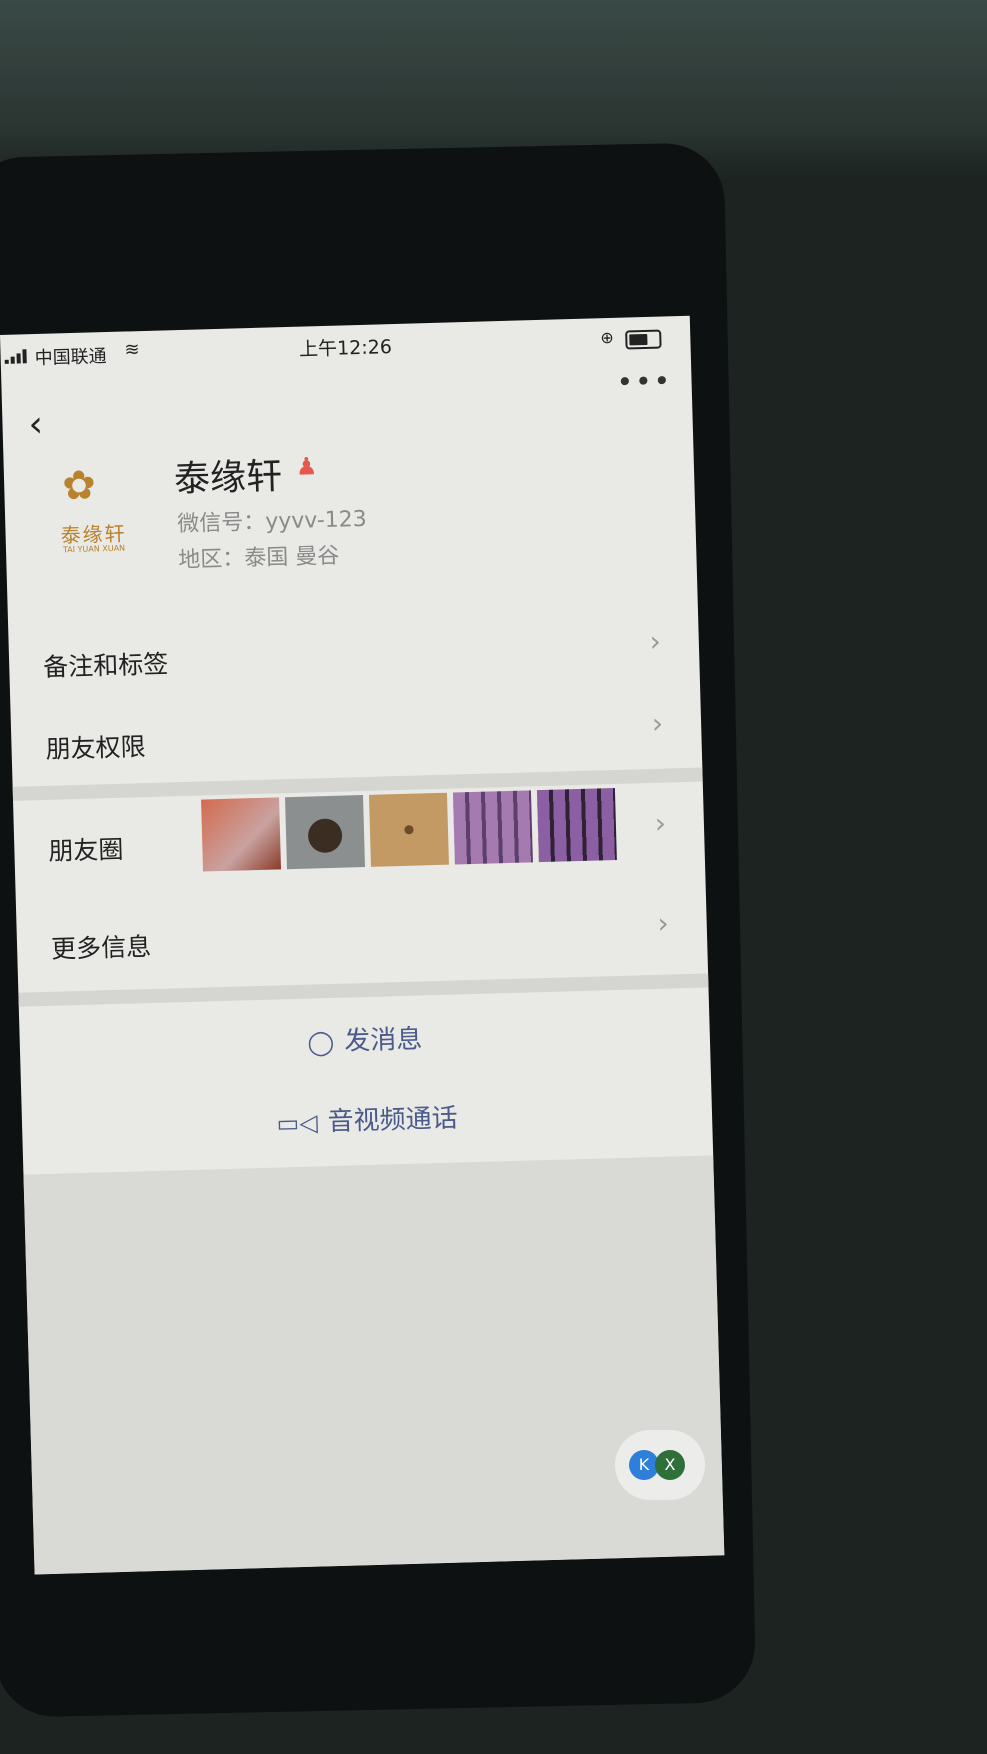 This screenshot has height=1754, width=987. I want to click on av-call-label: 音视频通话, so click(393, 1120).